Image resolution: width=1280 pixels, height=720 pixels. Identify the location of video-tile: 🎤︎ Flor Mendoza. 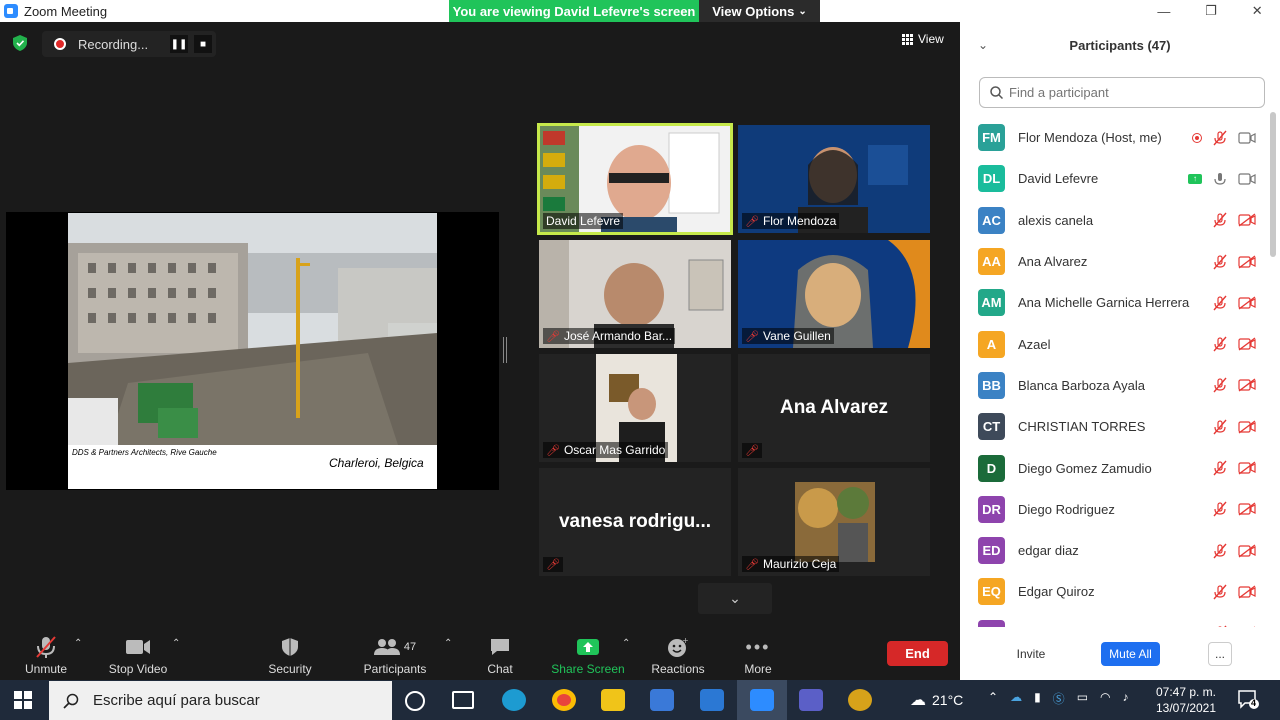
(834, 179).